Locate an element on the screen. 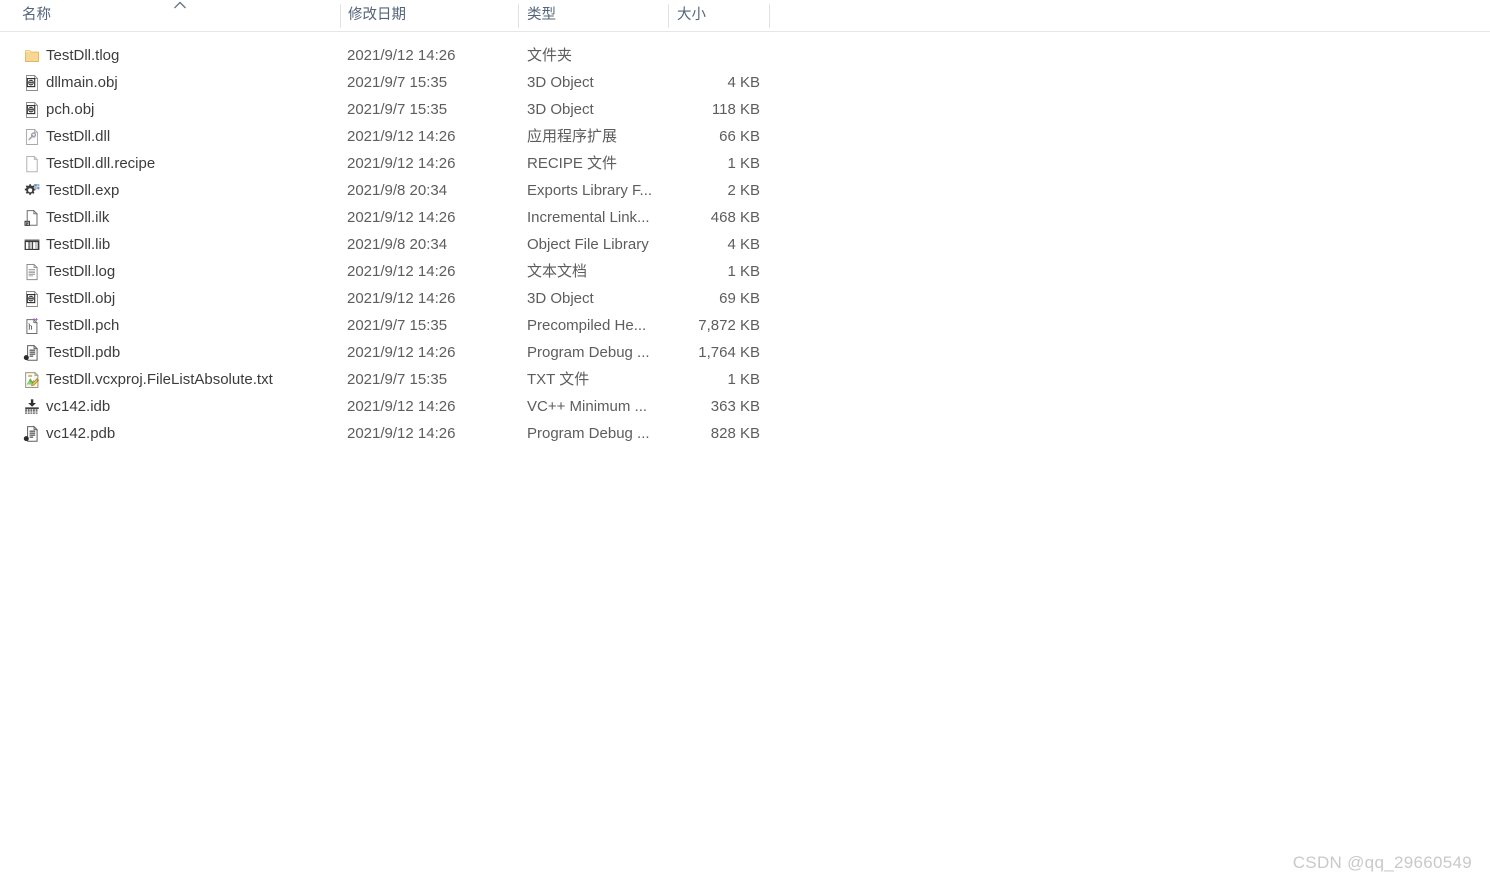 The image size is (1490, 889). file-name: vc142.pdb is located at coordinates (81, 433).